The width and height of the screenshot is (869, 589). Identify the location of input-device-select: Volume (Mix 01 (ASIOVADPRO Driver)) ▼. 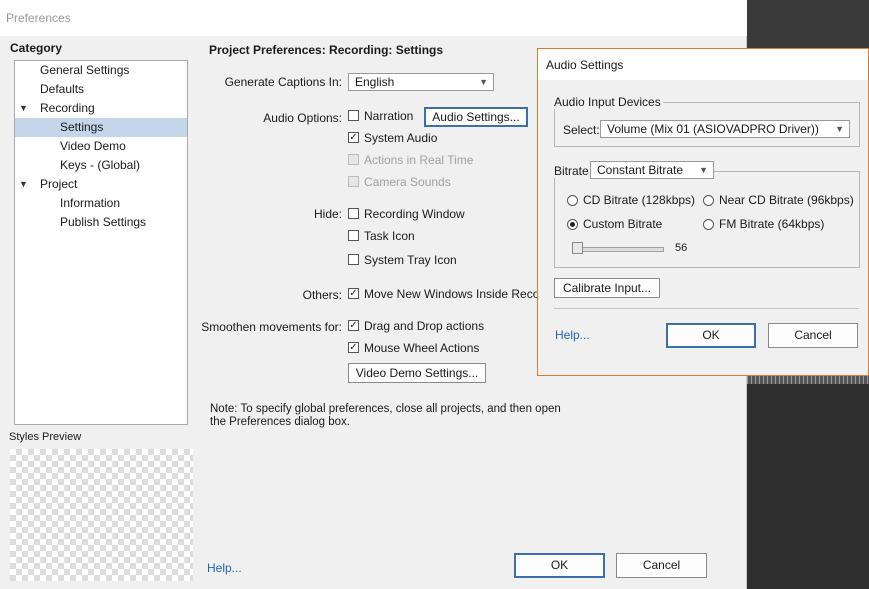
(725, 129).